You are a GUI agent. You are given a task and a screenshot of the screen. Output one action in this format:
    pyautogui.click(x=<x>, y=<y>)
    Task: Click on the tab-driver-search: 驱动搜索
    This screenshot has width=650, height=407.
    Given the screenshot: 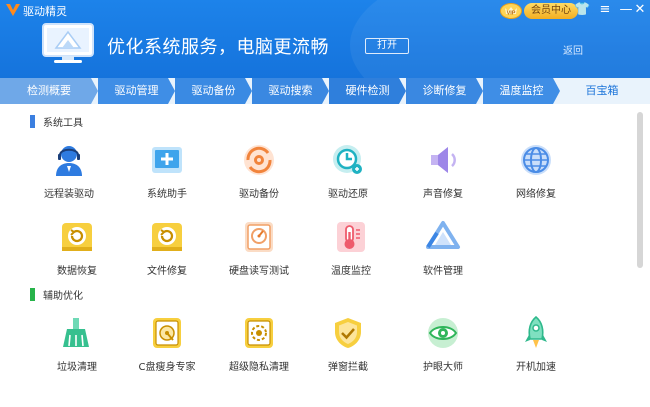 What is the action you would take?
    pyautogui.click(x=290, y=91)
    